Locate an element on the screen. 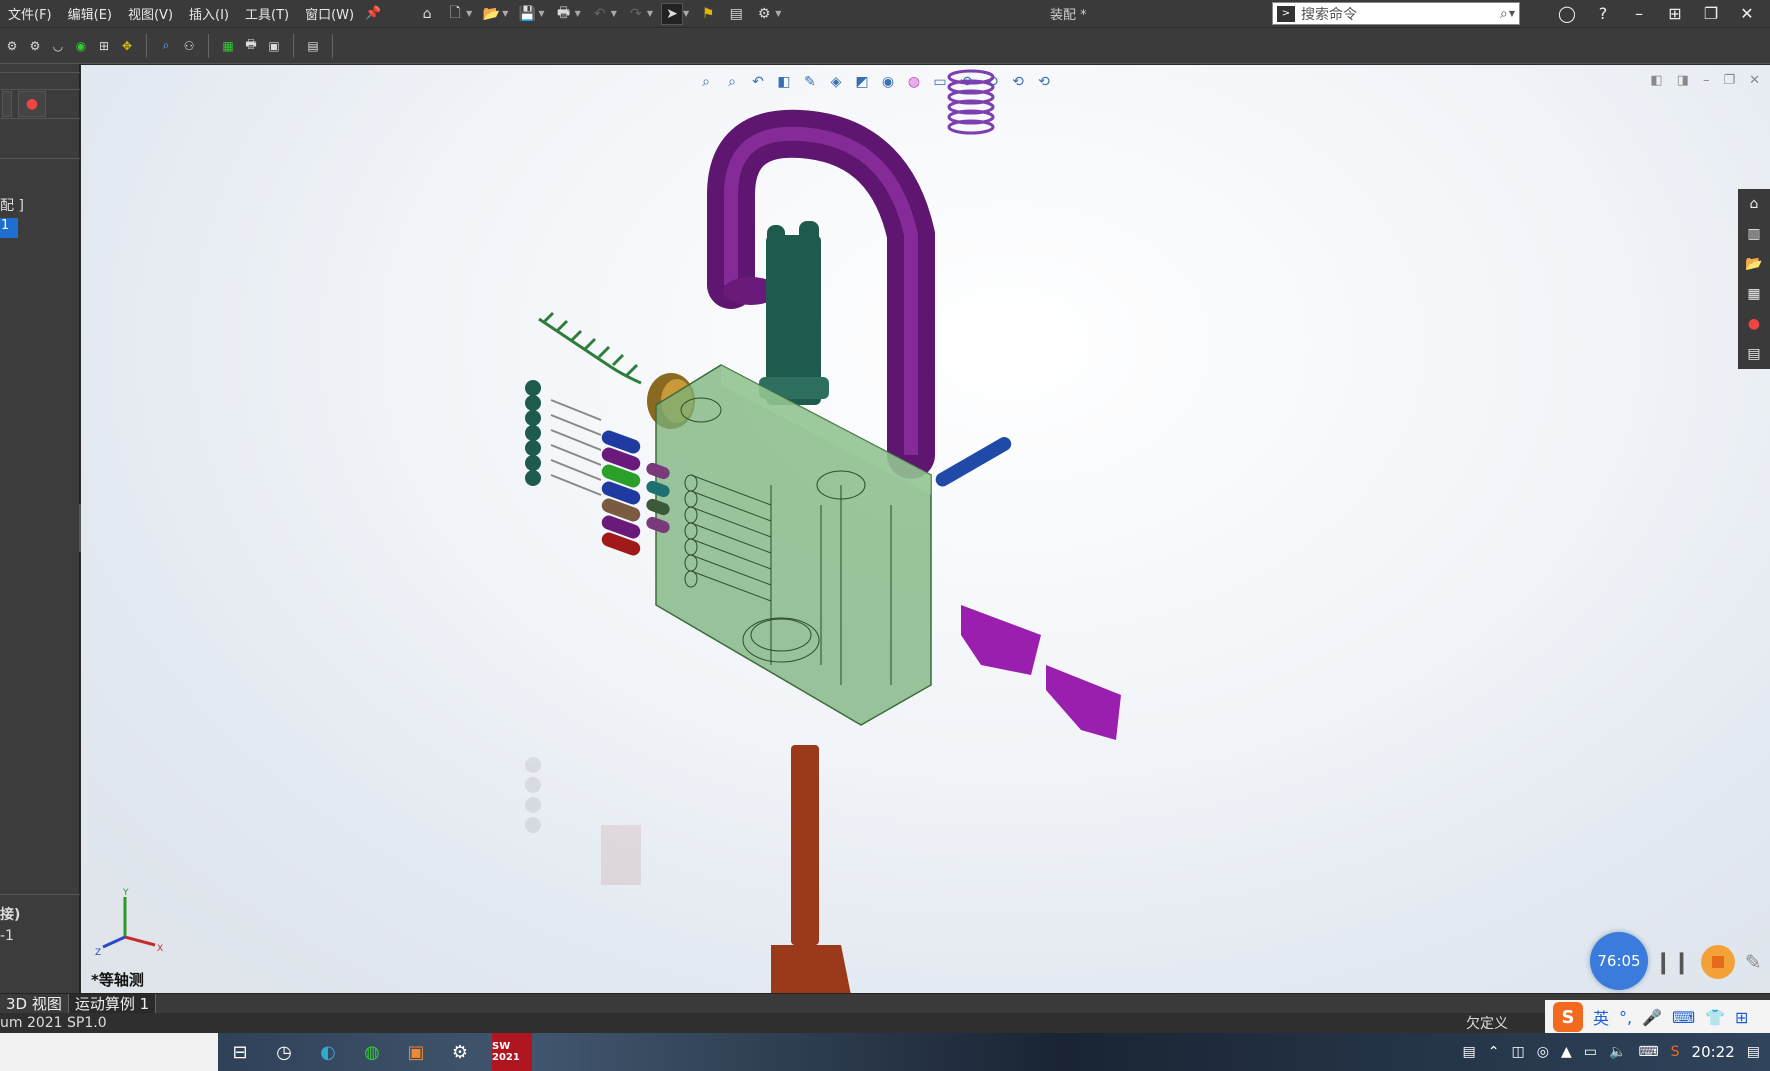 The width and height of the screenshot is (1770, 1071). restore-icon: ❐ is located at coordinates (1711, 14).